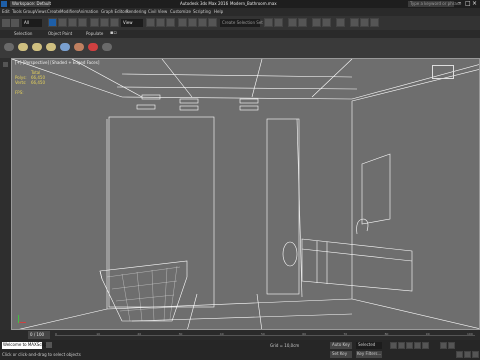 The width and height of the screenshot is (480, 360). What do you see at coordinates (39, 335) in the screenshot?
I see `time-slider-thumb: 0 / 100` at bounding box center [39, 335].